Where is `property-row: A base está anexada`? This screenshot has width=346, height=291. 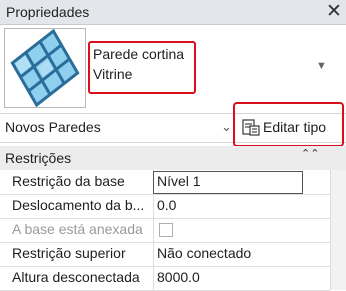 property-row: A base está anexada is located at coordinates (165, 230).